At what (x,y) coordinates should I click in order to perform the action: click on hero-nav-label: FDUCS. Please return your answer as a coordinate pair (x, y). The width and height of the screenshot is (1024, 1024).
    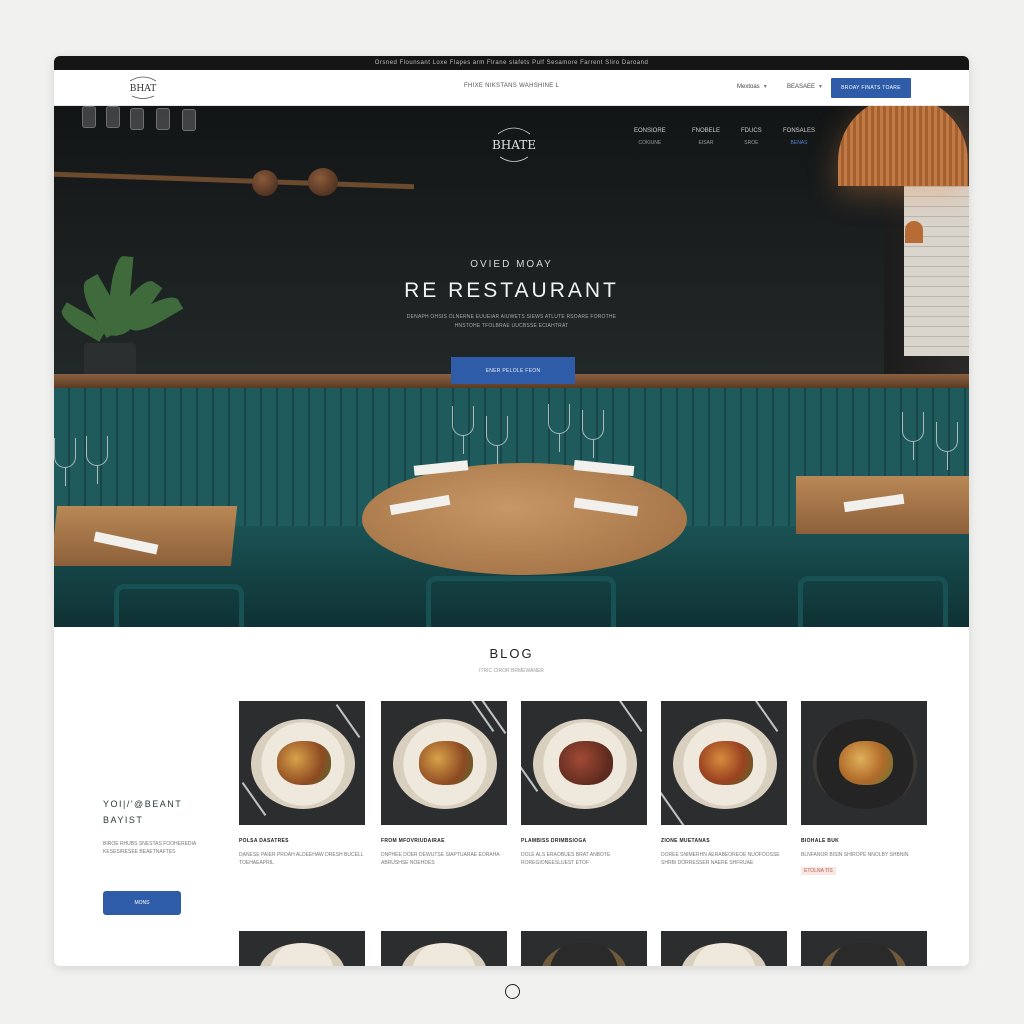
    Looking at the image, I should click on (751, 131).